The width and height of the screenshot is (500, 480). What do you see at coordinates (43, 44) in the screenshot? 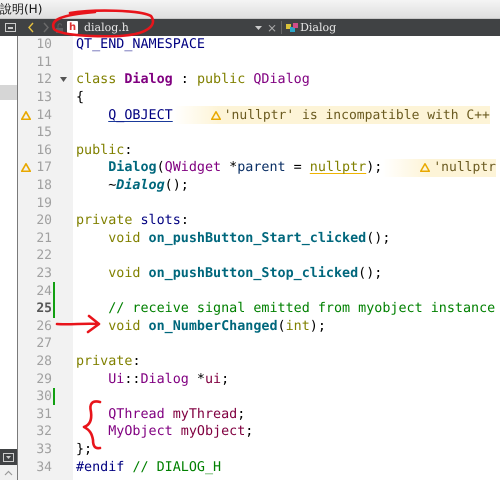
I see `line-number: 10` at bounding box center [43, 44].